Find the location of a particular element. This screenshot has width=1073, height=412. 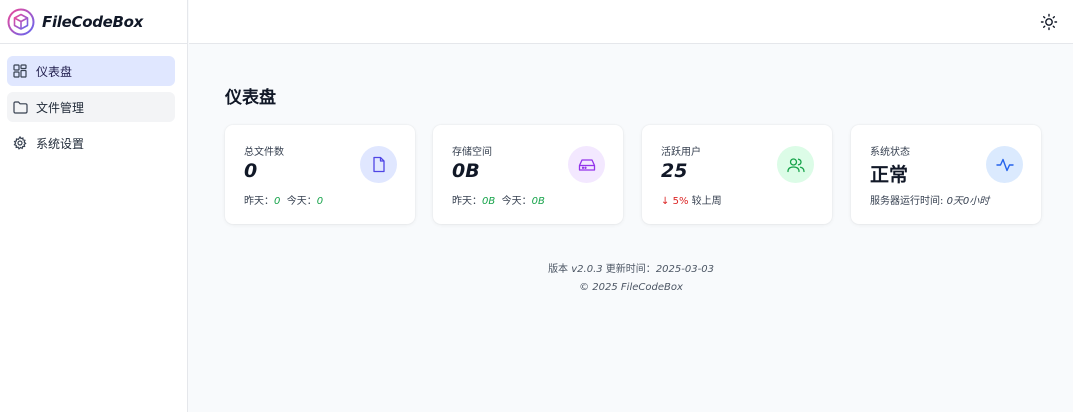

down-arrow-icon: ↓ is located at coordinates (665, 201).